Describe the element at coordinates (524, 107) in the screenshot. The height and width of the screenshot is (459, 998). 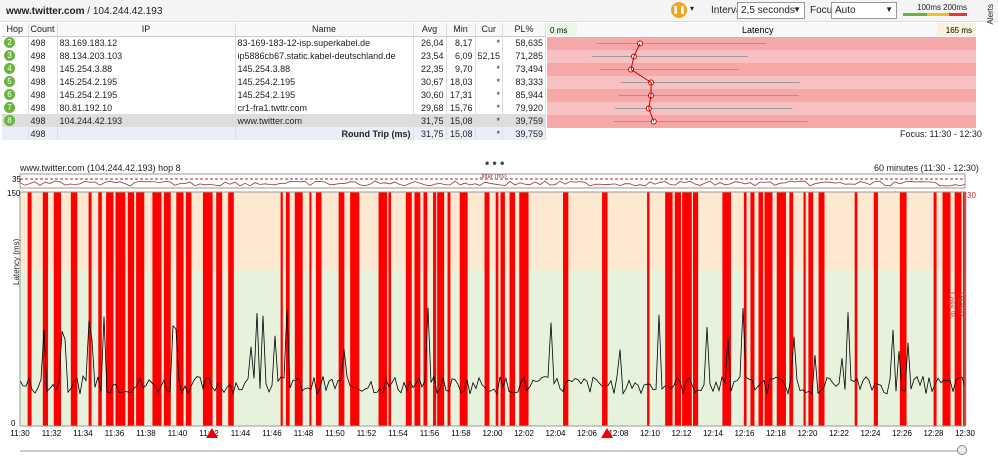
I see `cell-pl: 79,920` at that location.